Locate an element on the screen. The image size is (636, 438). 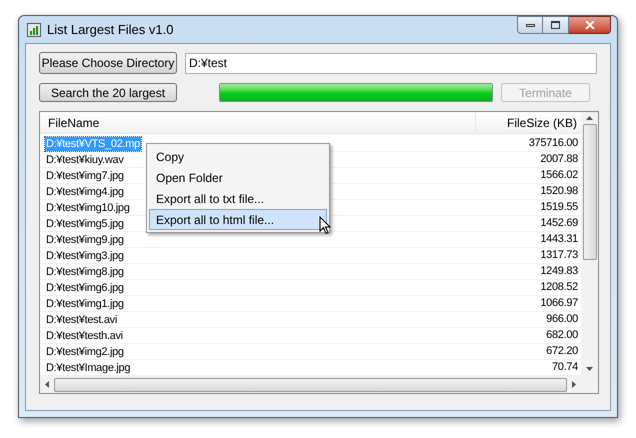
file-size: 1208.52 is located at coordinates (559, 287).